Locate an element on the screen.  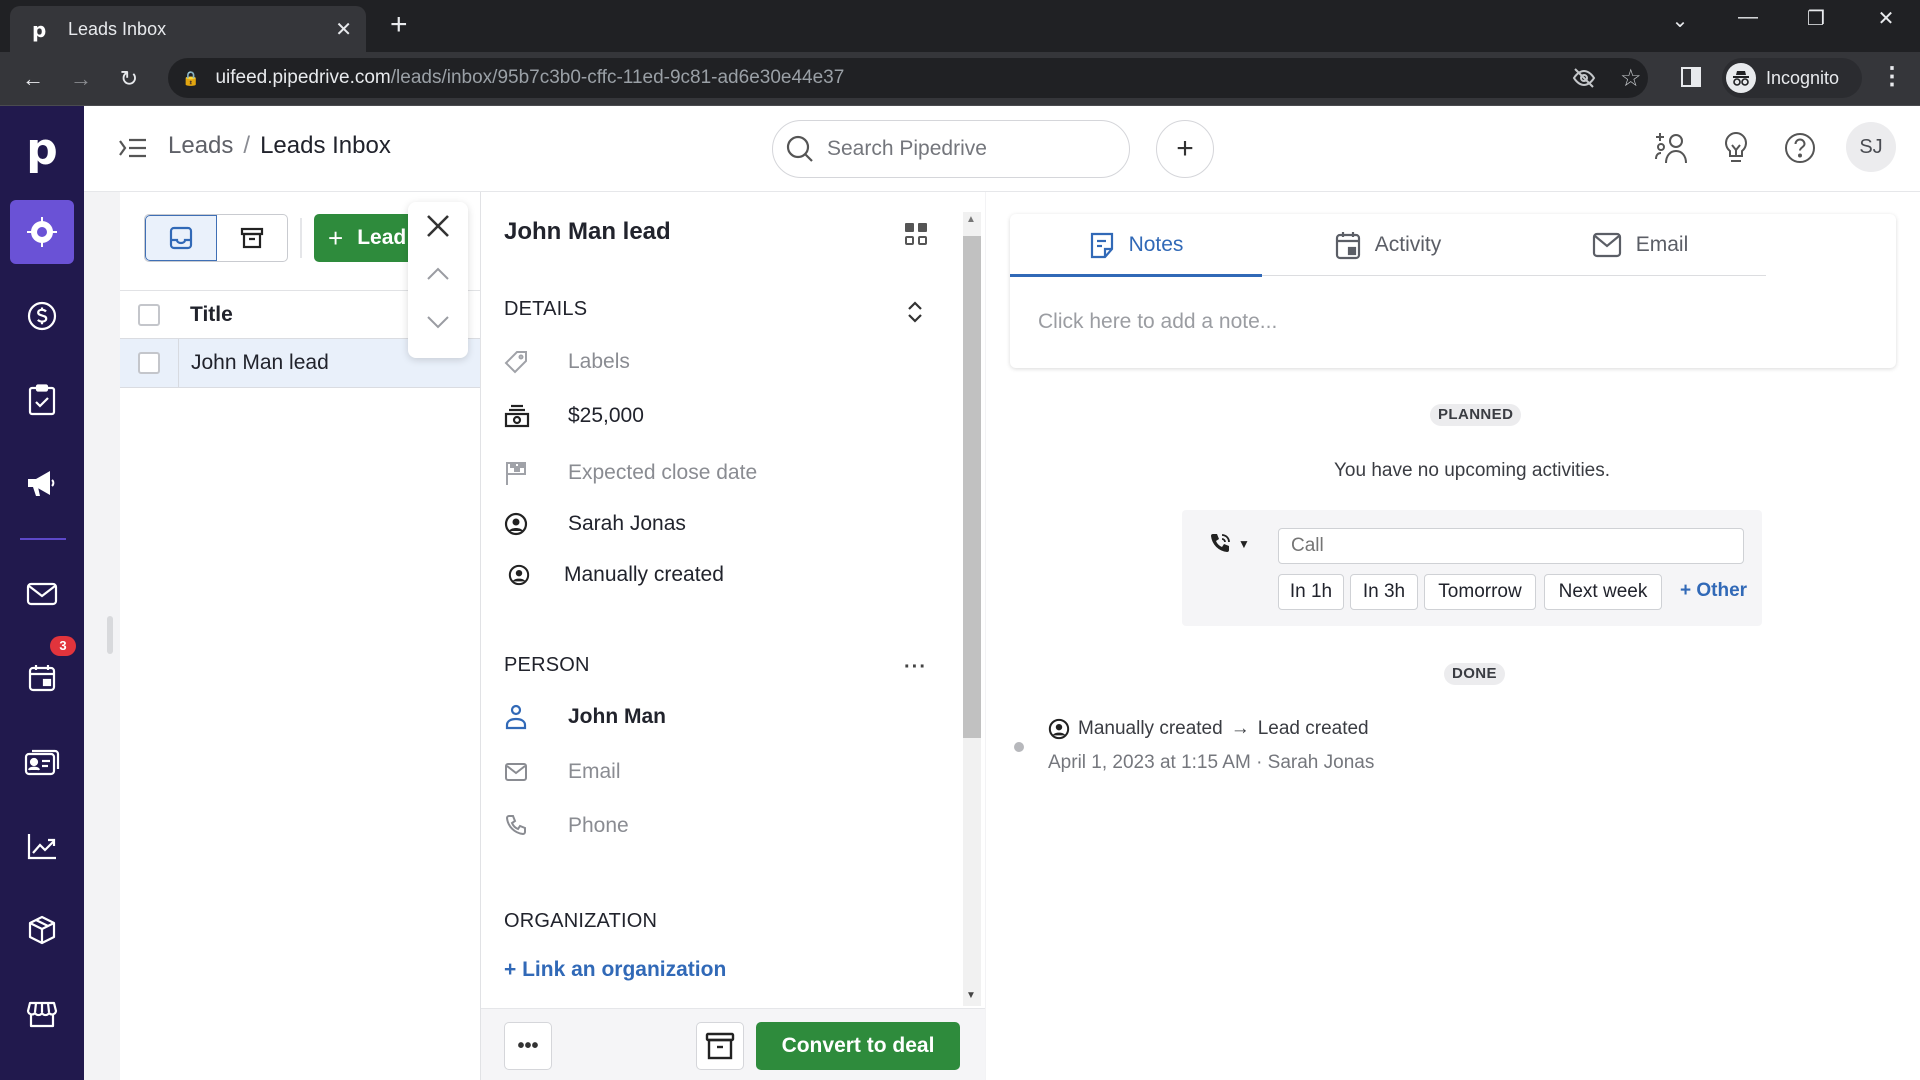
sidebar-item-deals is located at coordinates (42, 316).